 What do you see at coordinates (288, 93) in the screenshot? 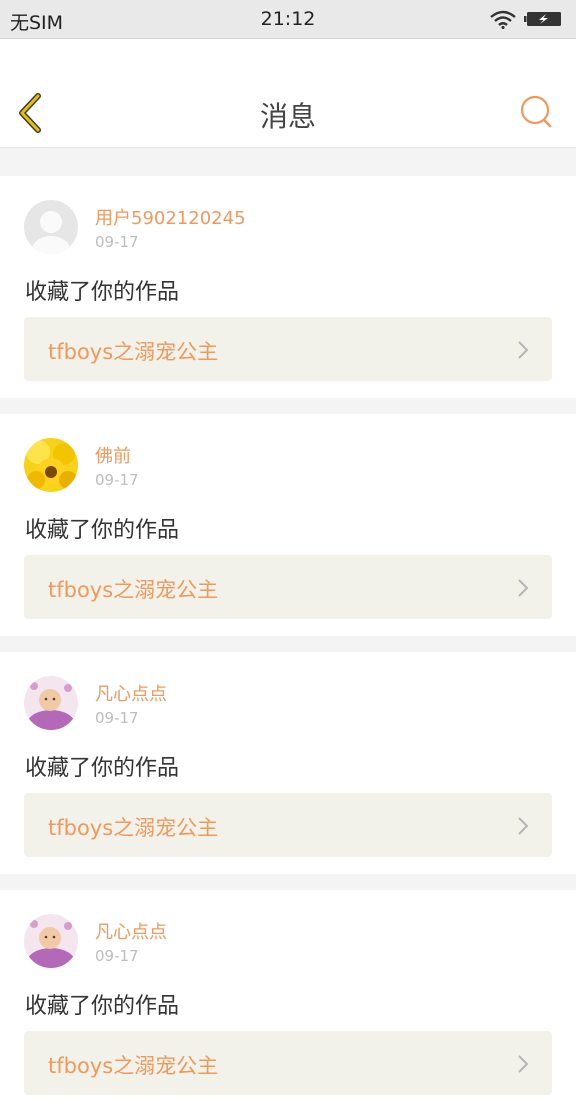
I see `top-nav-bar: 消息` at bounding box center [288, 93].